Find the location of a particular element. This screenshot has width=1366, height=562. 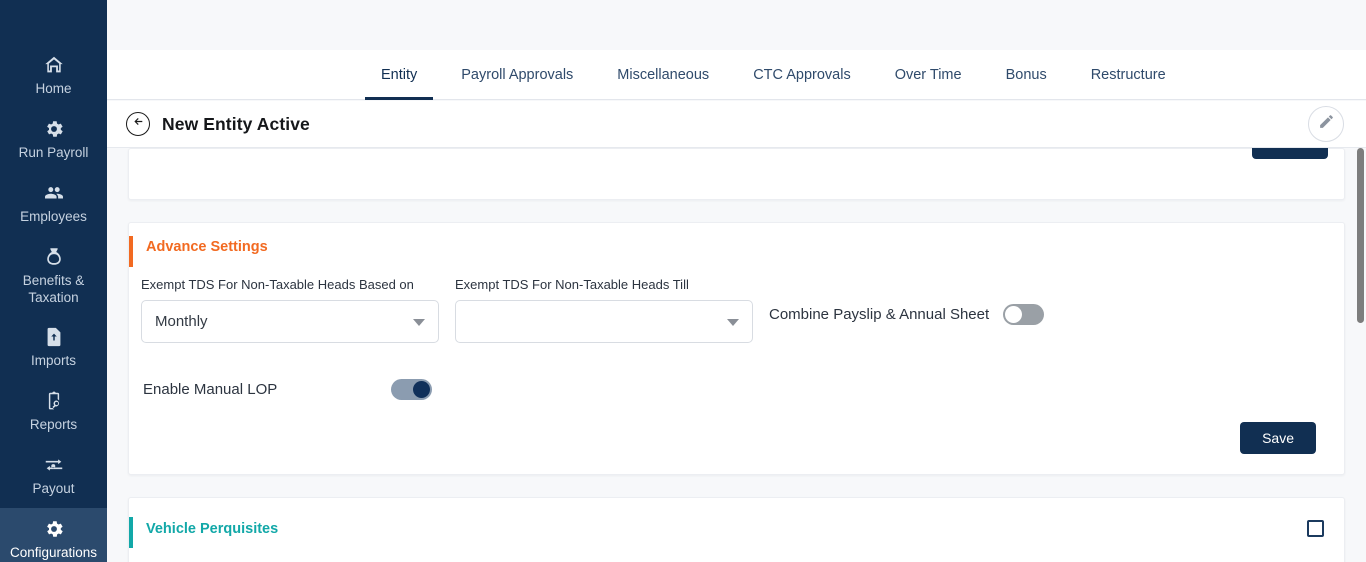

combine-payslip-toggle is located at coordinates (1024, 314).